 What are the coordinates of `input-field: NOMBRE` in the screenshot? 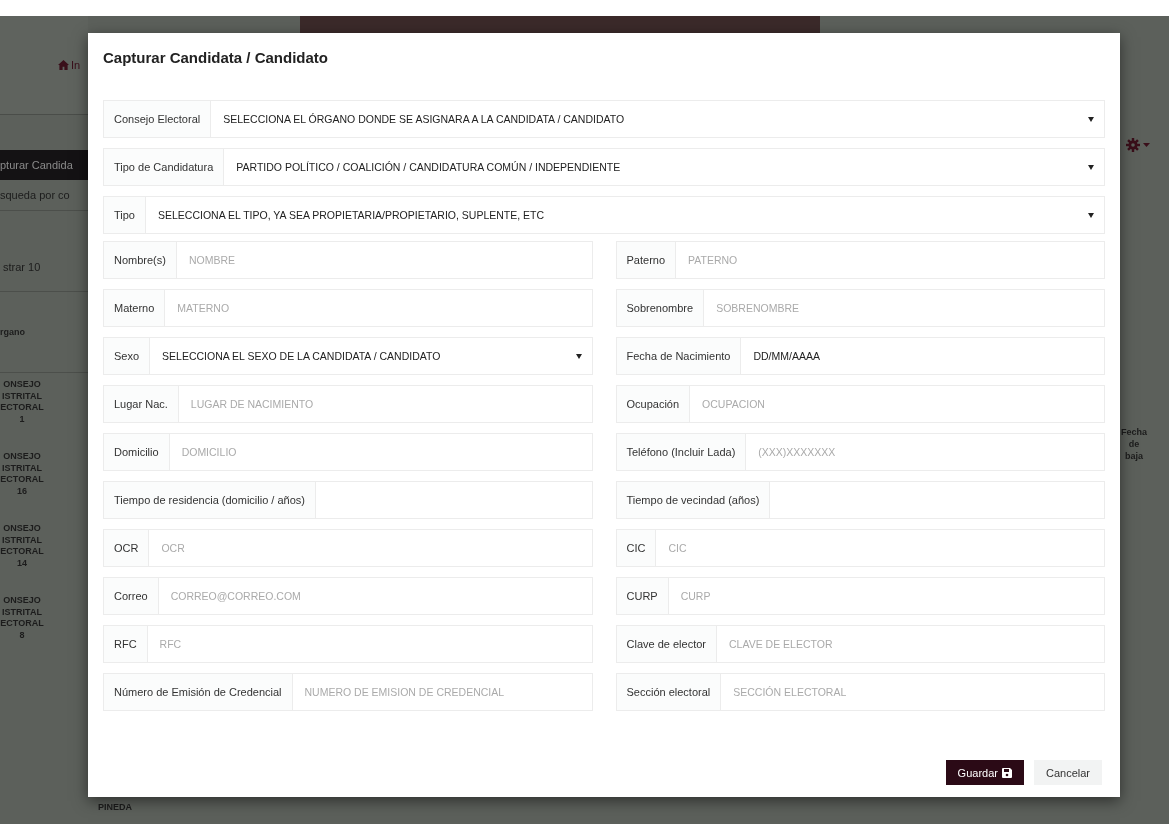 It's located at (384, 260).